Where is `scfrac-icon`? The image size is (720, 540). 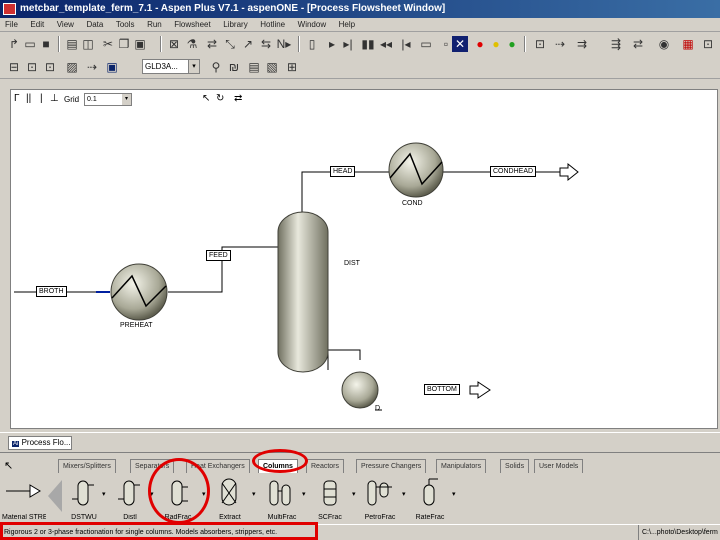
scfrac-icon is located at coordinates (330, 493).